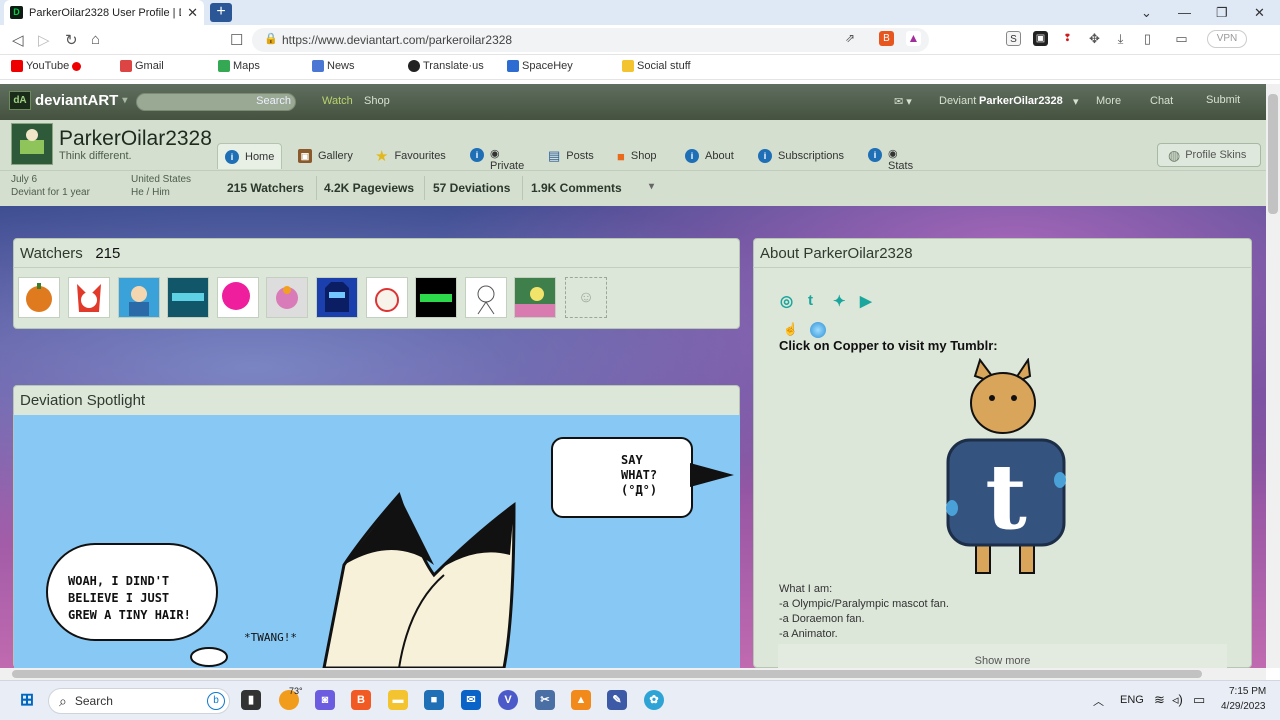 Image resolution: width=1280 pixels, height=720 pixels. Describe the element at coordinates (471, 700) in the screenshot. I see `mail-icon: ✉` at that location.